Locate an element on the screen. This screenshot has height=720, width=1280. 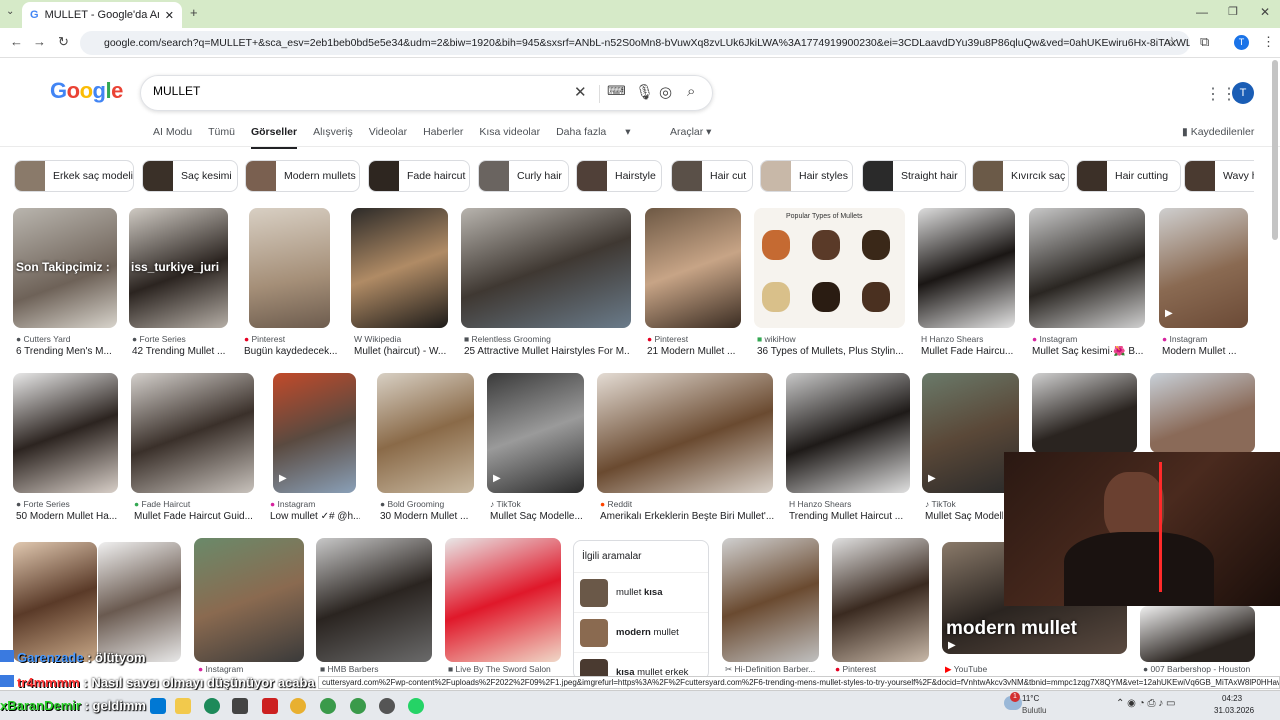
back-icon: ← is located at coordinates (16, 41).